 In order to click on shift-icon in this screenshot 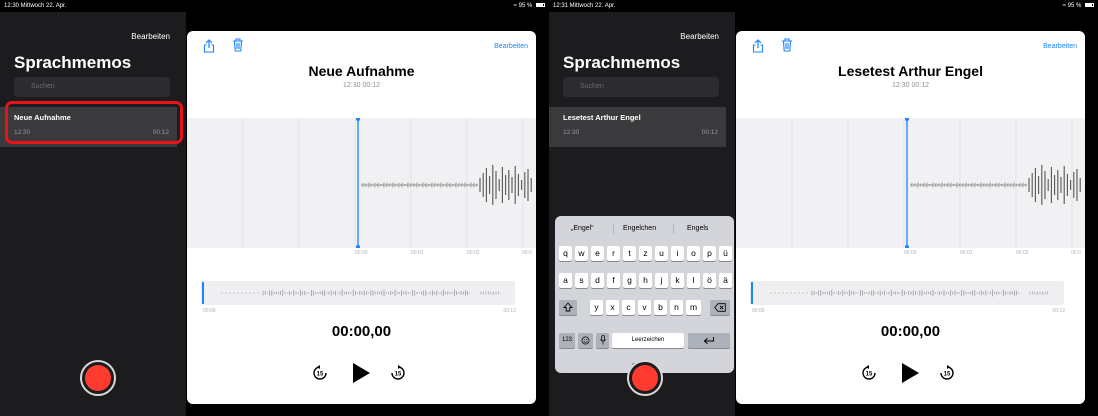, I will do `click(568, 307)`.